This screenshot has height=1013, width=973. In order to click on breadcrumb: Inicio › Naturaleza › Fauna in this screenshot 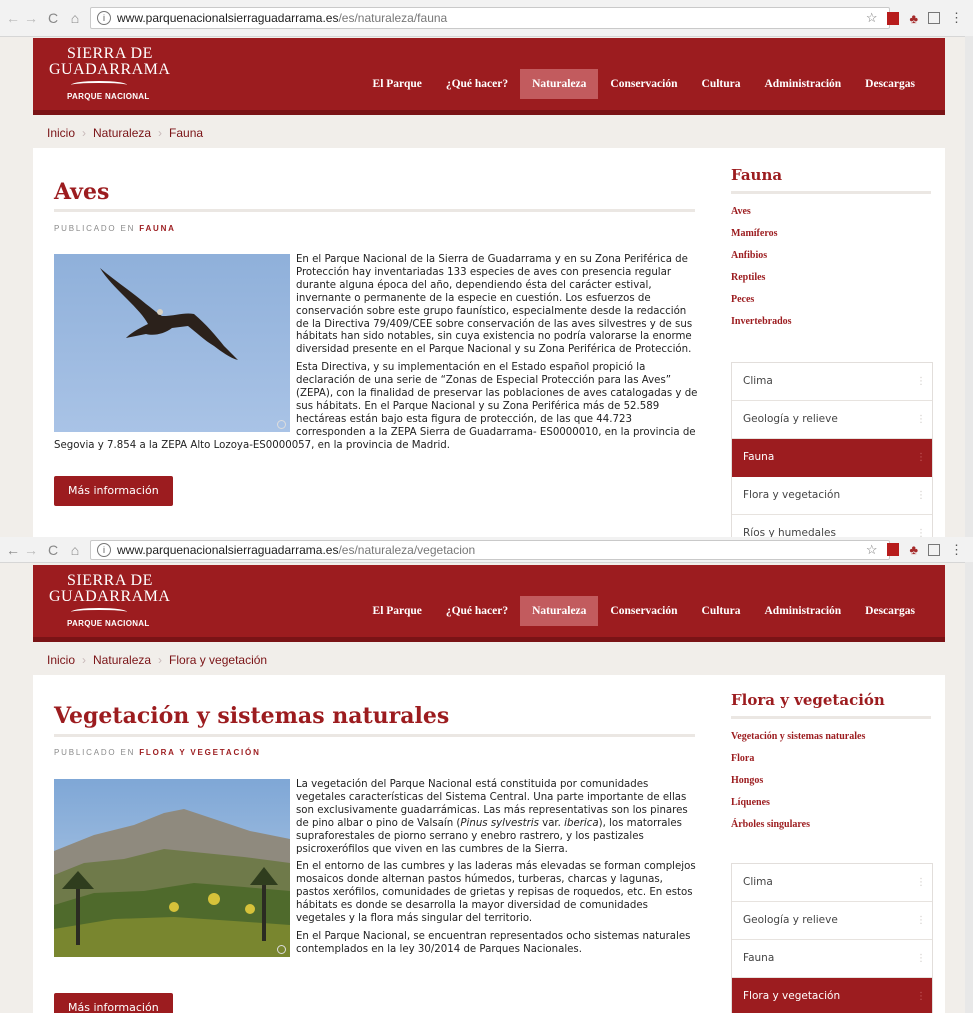, I will do `click(125, 133)`.